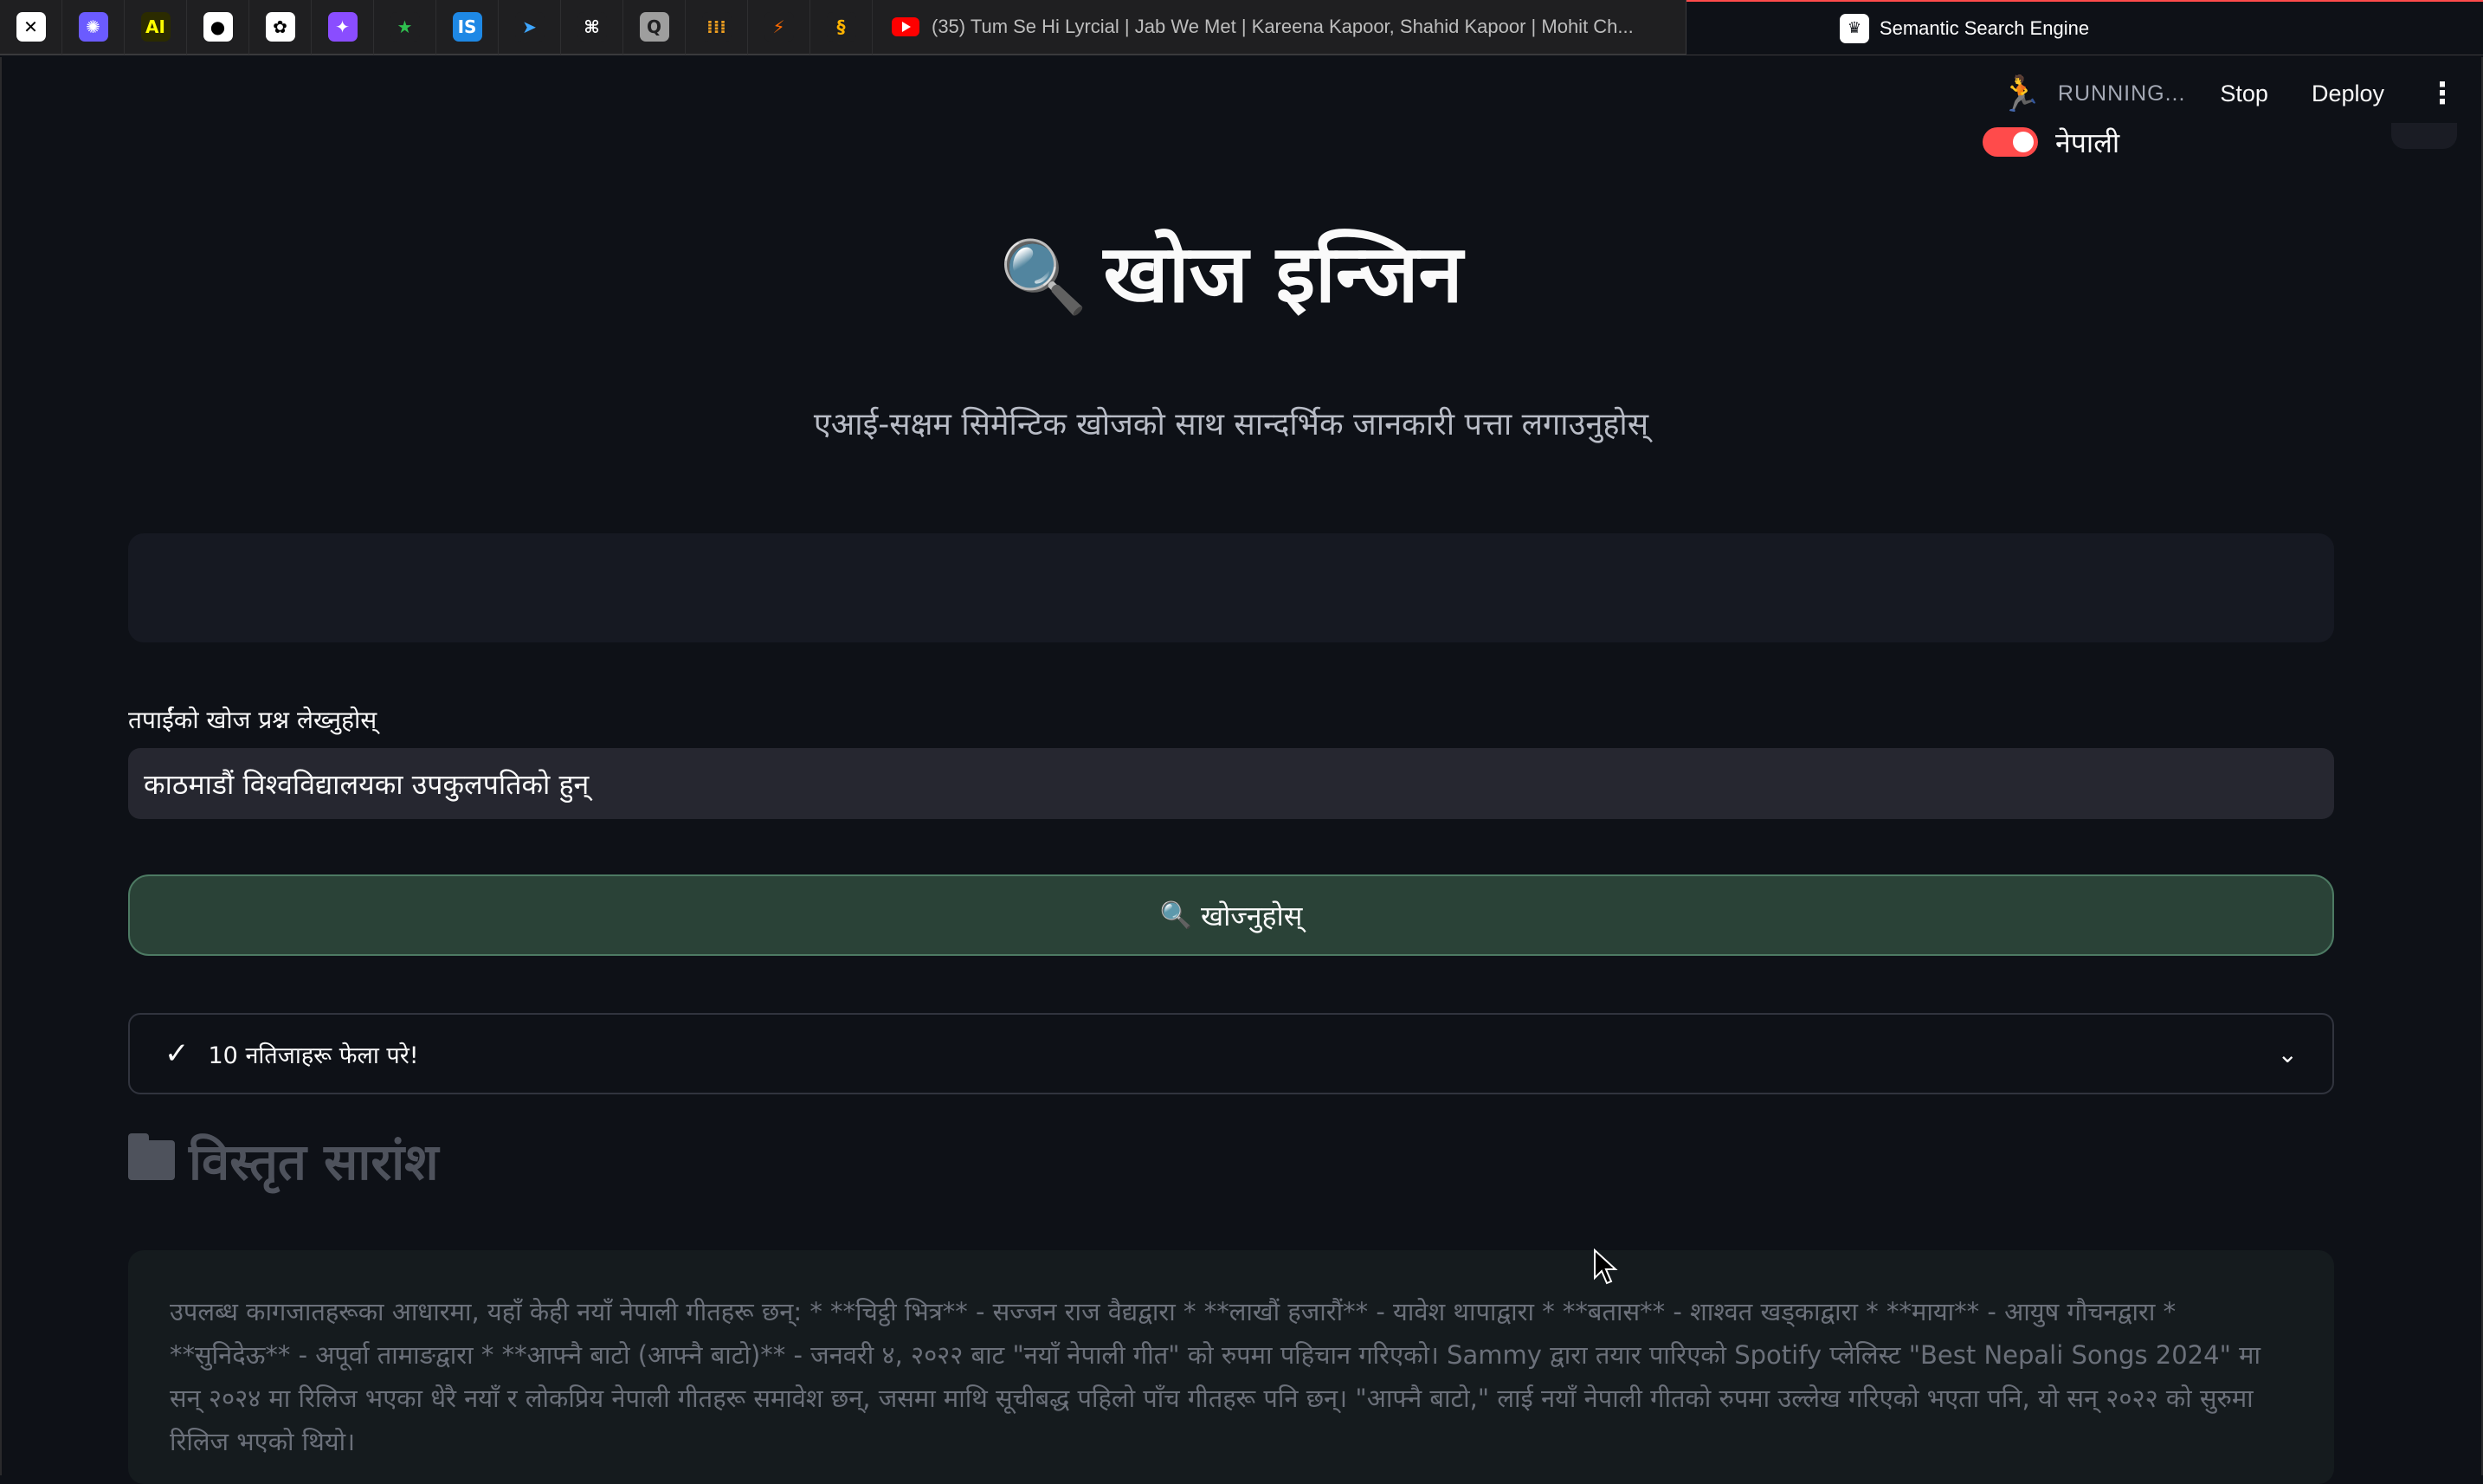  What do you see at coordinates (2244, 94) in the screenshot?
I see `stop-button: Stop` at bounding box center [2244, 94].